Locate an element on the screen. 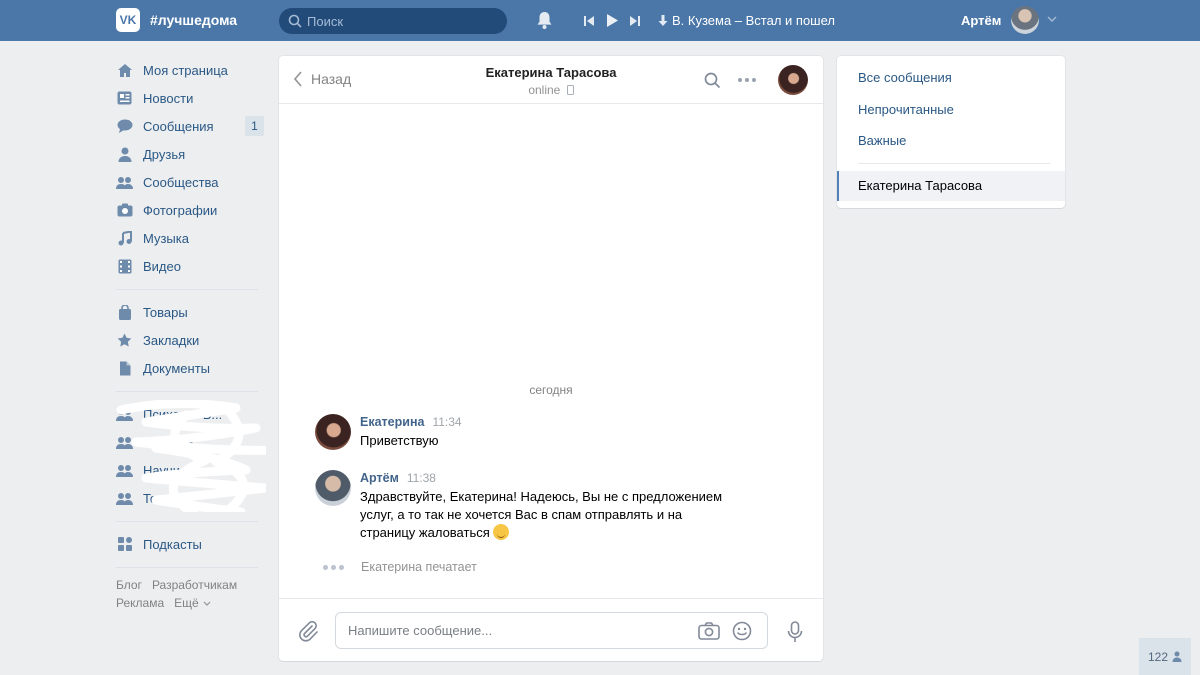  search-box is located at coordinates (393, 21).